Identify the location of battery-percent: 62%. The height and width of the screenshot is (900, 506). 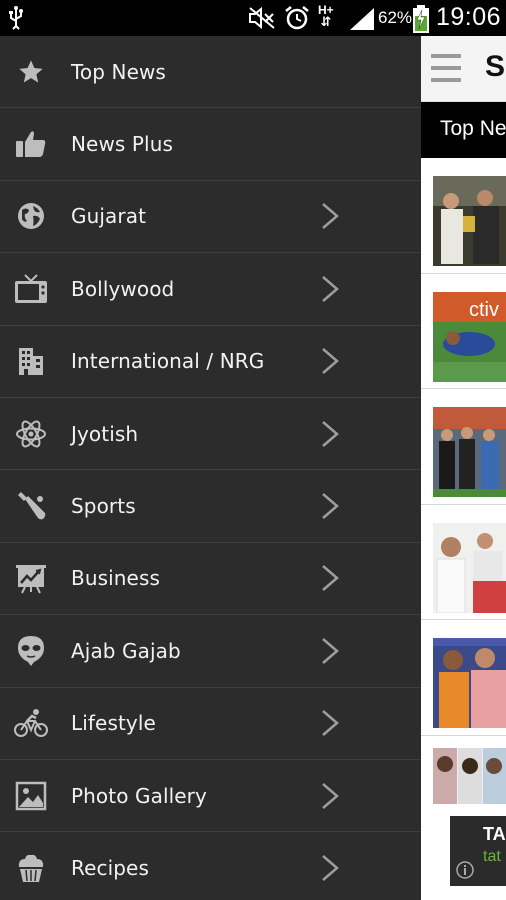
(395, 17).